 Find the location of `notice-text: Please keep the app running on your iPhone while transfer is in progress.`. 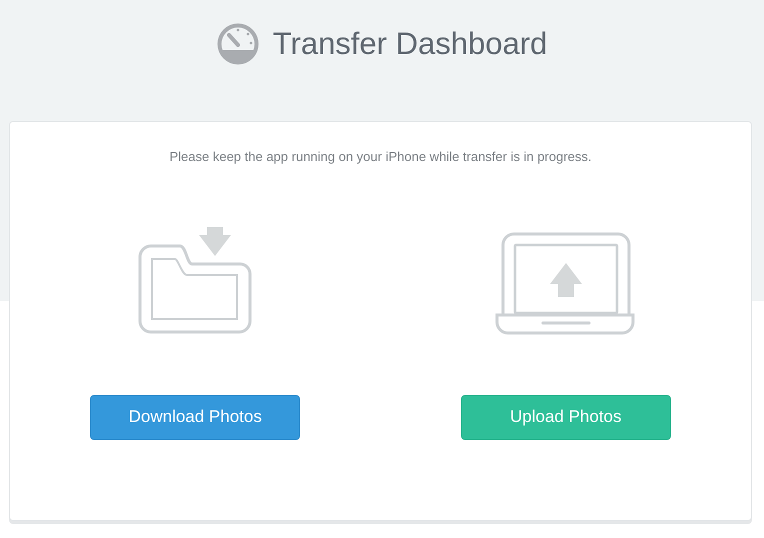

notice-text: Please keep the app running on your iPhone while transfer is in progress. is located at coordinates (380, 157).